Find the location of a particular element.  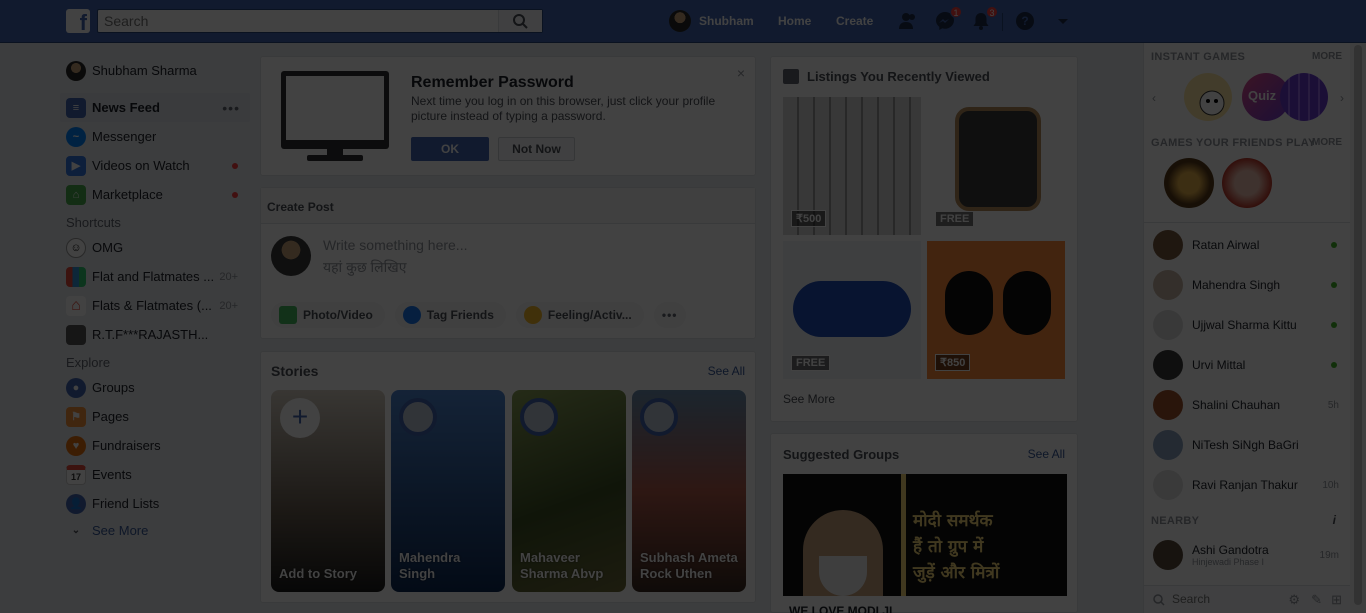

close-icon: × is located at coordinates (741, 73).